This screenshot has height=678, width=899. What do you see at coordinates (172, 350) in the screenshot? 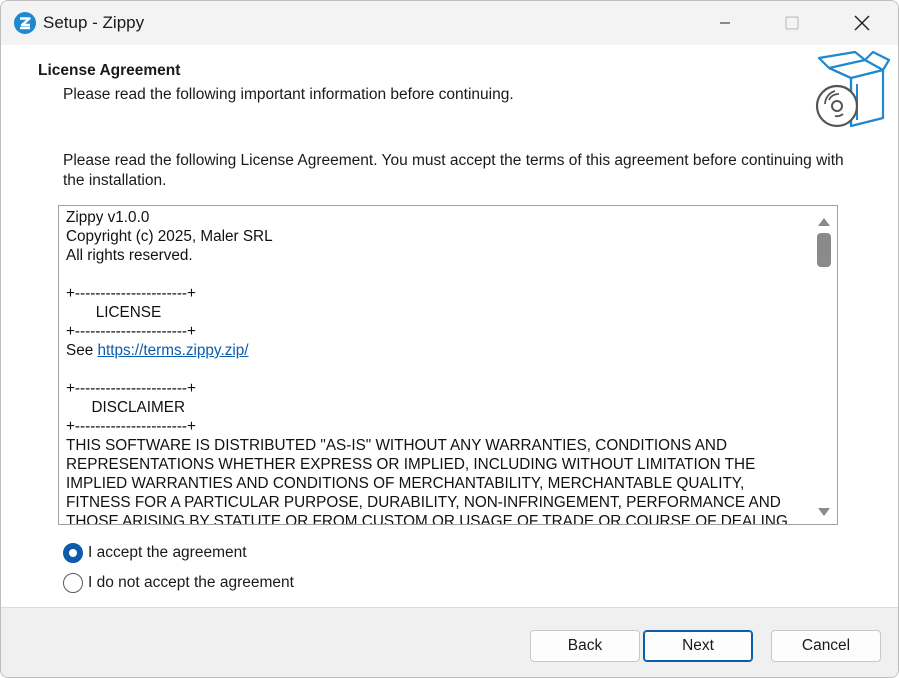
I see `license-link: https://terms.zippy.zip/` at bounding box center [172, 350].